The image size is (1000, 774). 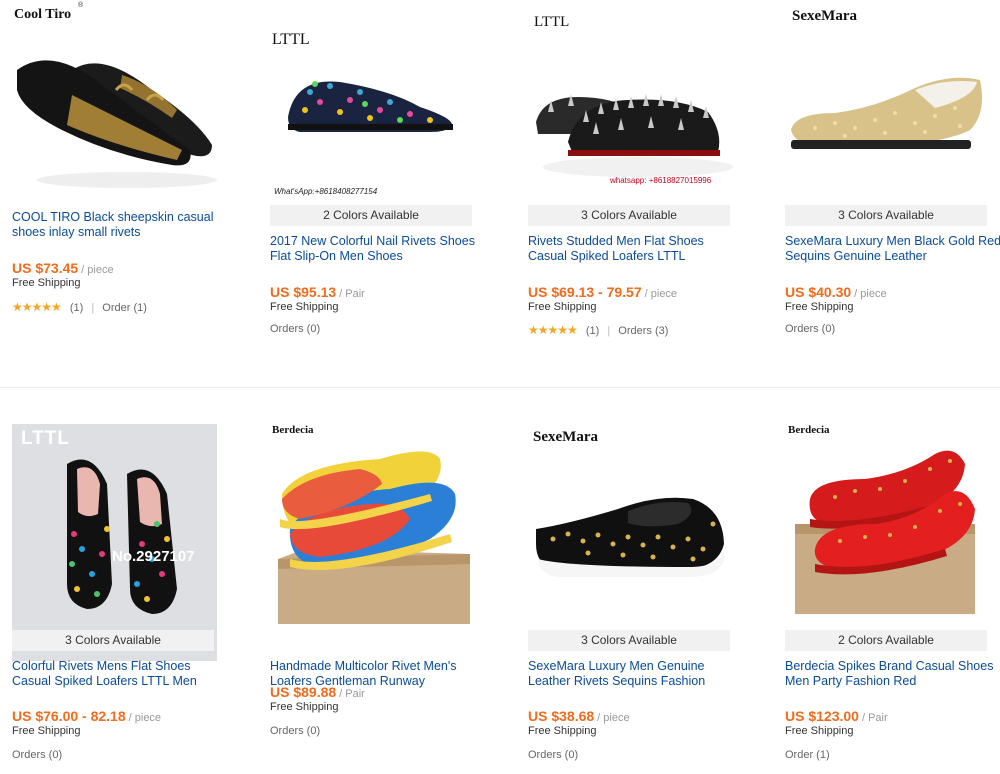 I want to click on price-value: US $69.13 - 79.57, so click(x=585, y=292).